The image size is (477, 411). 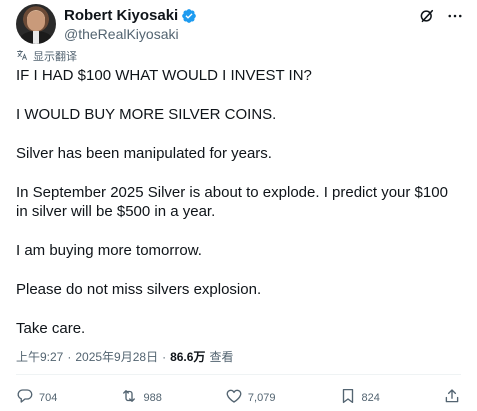 I want to click on avatar, so click(x=36, y=24).